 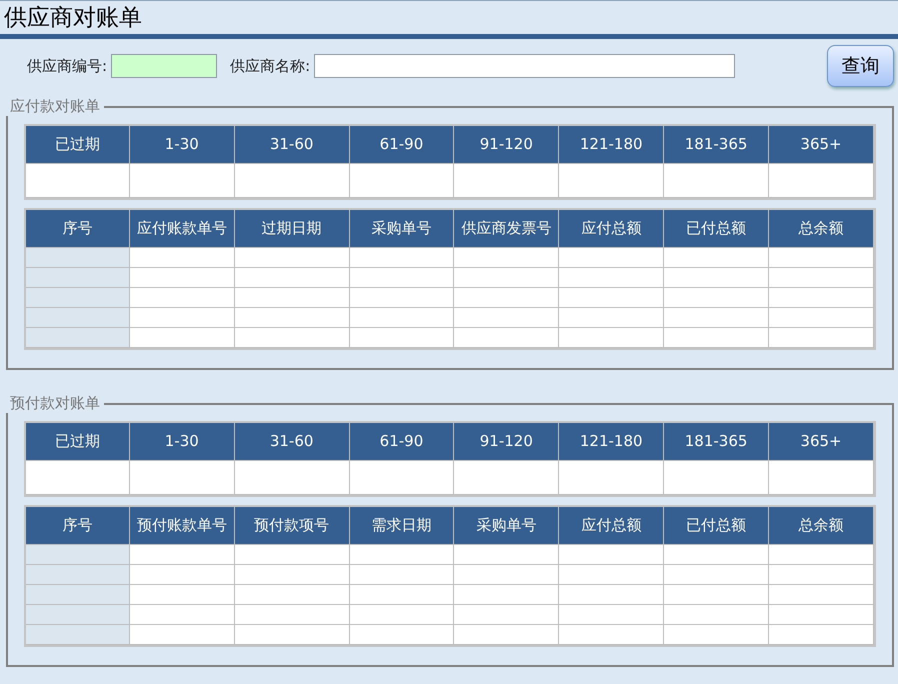 I want to click on column-header: 需求日期, so click(x=402, y=526).